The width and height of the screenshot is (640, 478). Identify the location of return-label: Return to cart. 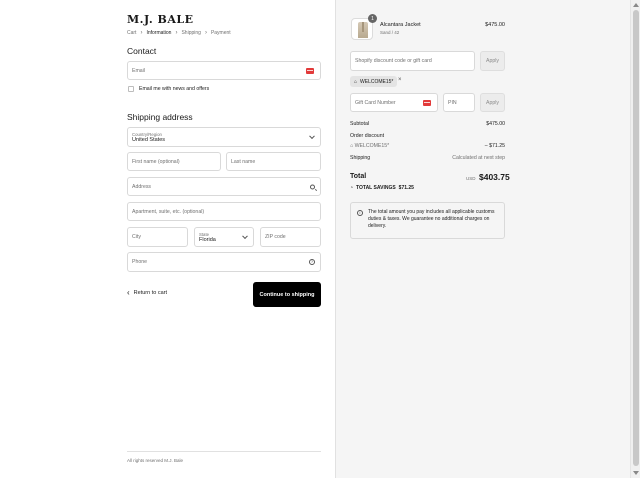
(150, 293).